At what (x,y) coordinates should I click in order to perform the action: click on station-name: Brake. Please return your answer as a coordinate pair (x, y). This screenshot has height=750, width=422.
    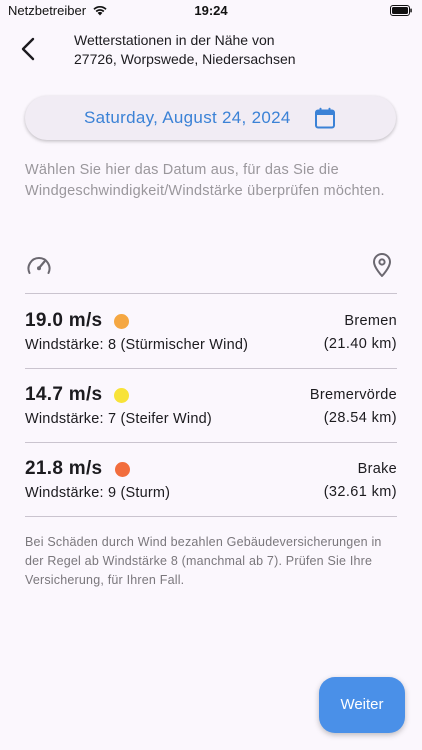
    Looking at the image, I should click on (377, 469).